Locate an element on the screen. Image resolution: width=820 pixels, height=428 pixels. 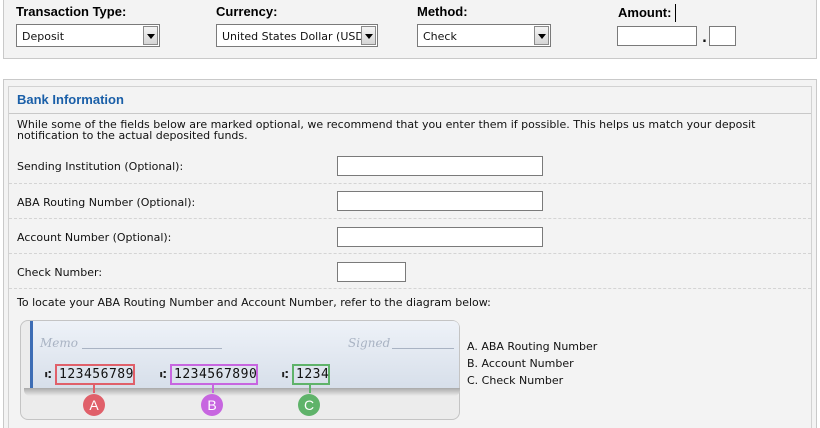
account-connector is located at coordinates (213, 389).